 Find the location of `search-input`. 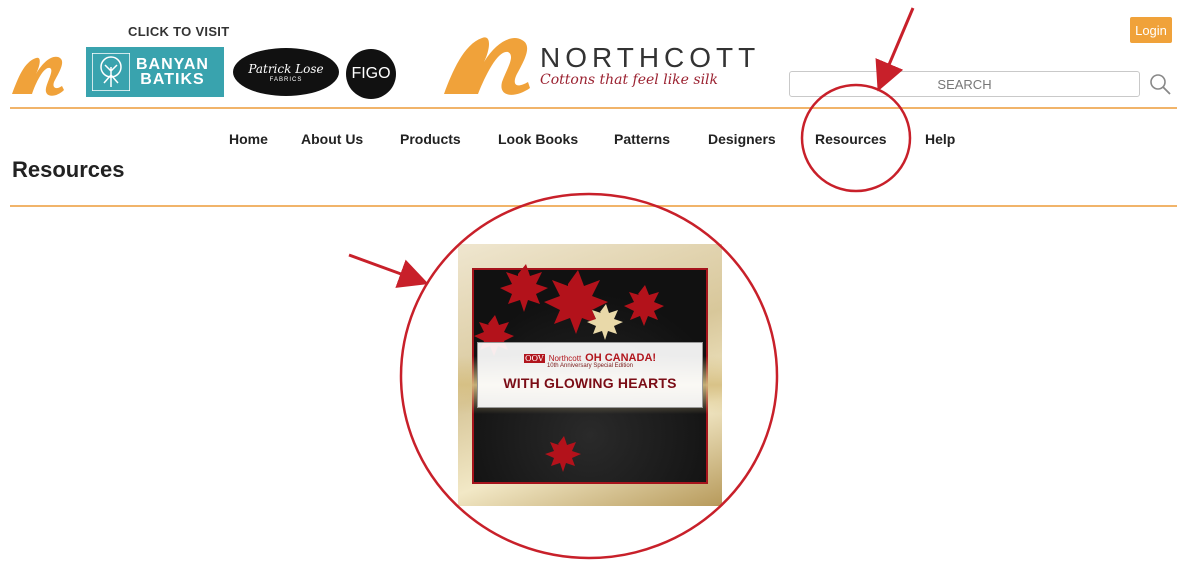

search-input is located at coordinates (964, 84).